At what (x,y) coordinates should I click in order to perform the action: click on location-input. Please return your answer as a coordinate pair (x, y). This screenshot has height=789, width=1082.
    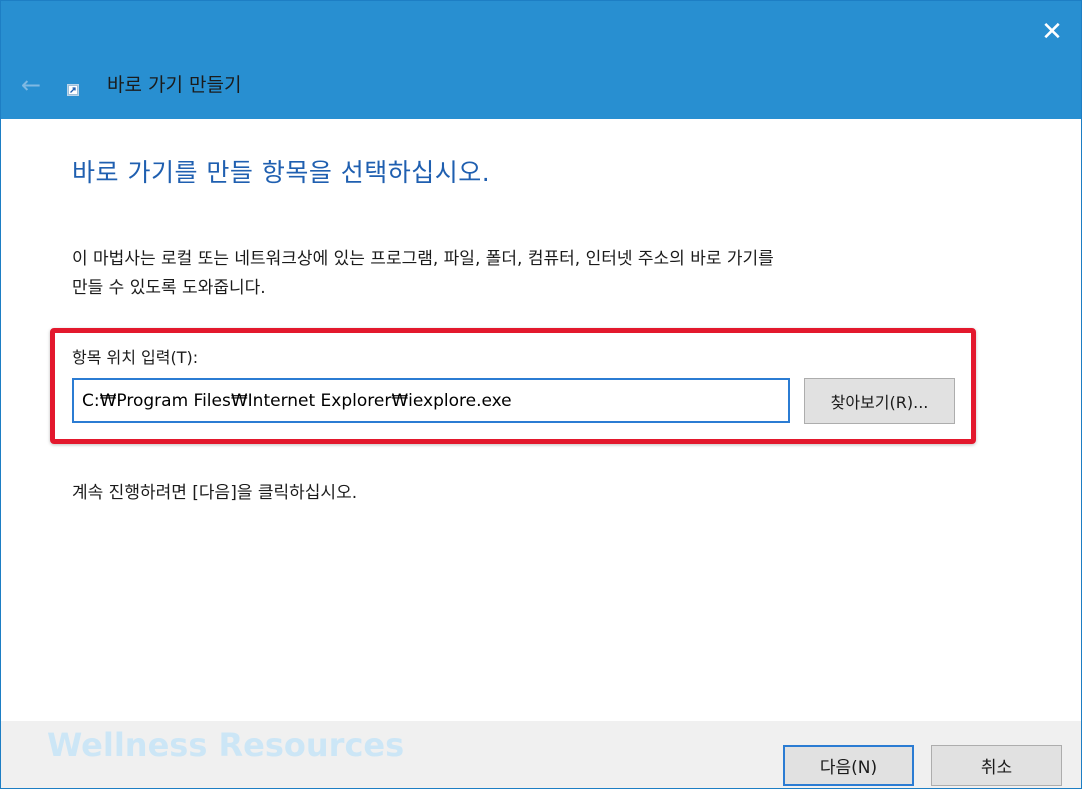
    Looking at the image, I should click on (431, 400).